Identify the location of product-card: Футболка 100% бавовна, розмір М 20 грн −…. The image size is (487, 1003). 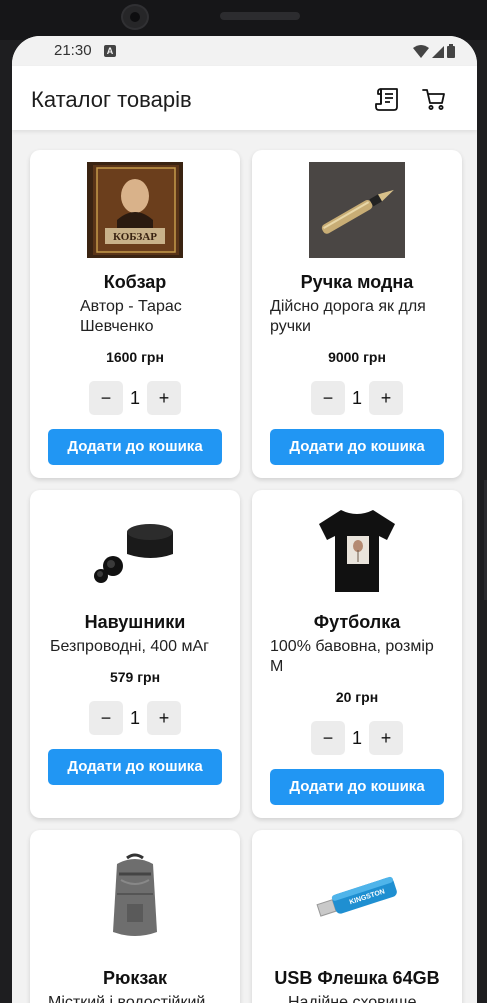
(357, 654).